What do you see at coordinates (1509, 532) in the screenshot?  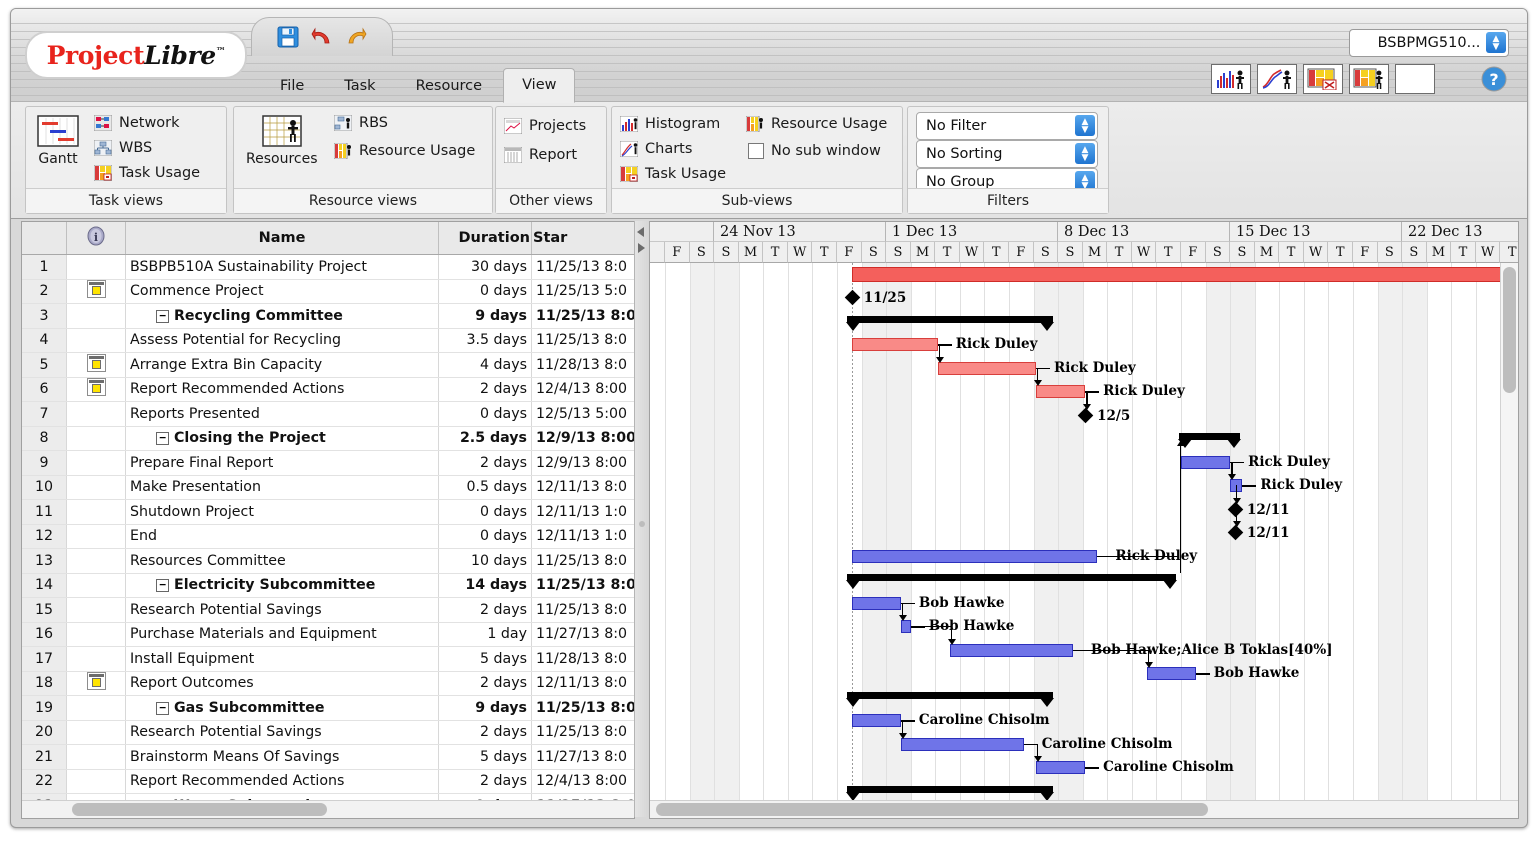 I see `gantt-vscroll-track` at bounding box center [1509, 532].